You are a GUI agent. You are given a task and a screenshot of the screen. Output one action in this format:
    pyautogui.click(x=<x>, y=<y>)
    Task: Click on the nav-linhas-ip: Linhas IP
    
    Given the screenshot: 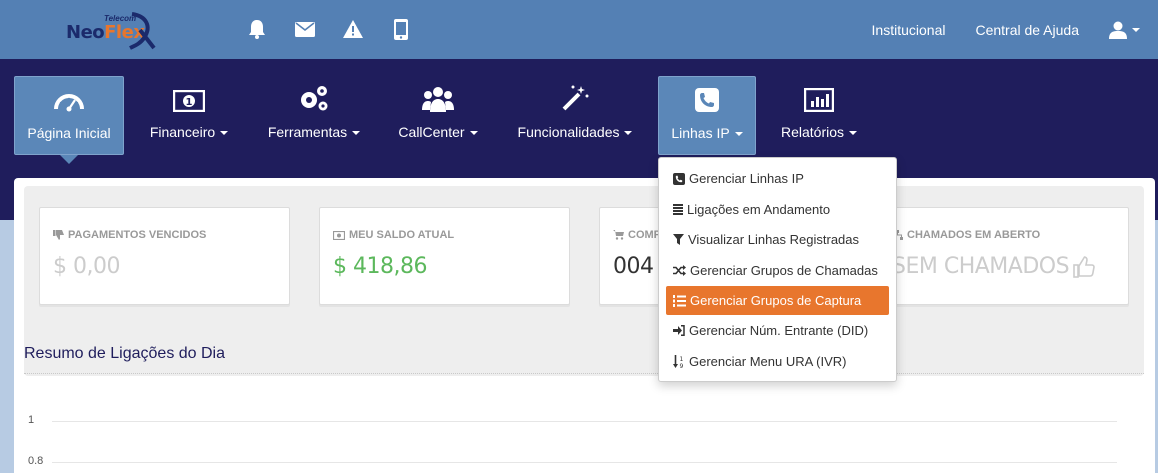 What is the action you would take?
    pyautogui.click(x=707, y=115)
    